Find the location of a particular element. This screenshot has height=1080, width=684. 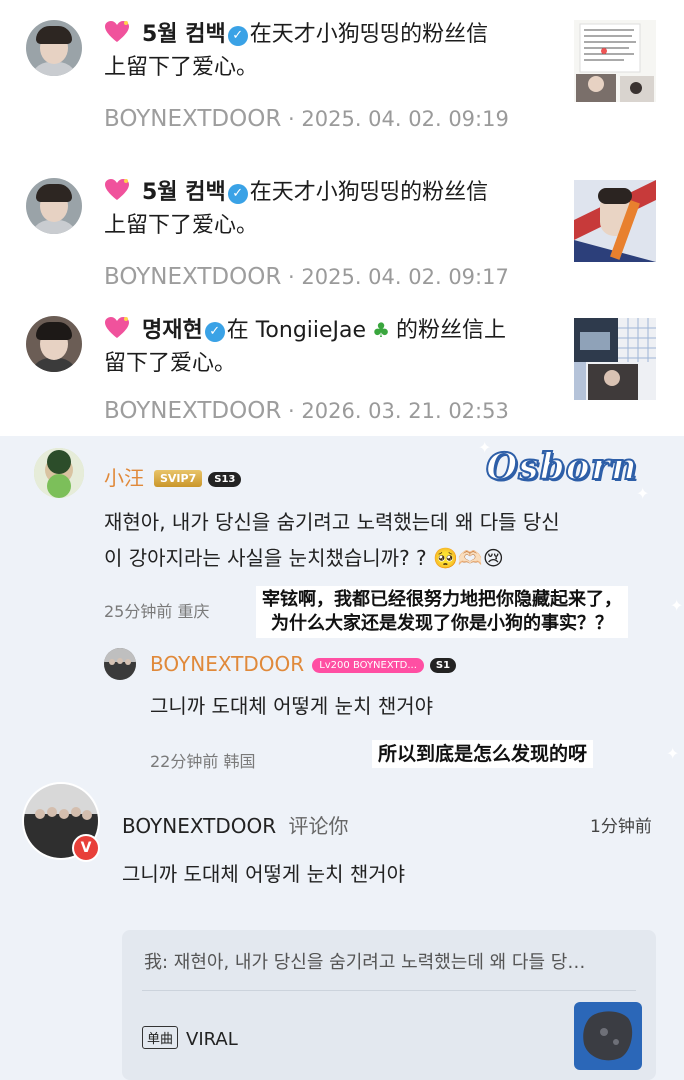

notification-user: 명재현 is located at coordinates (172, 330).